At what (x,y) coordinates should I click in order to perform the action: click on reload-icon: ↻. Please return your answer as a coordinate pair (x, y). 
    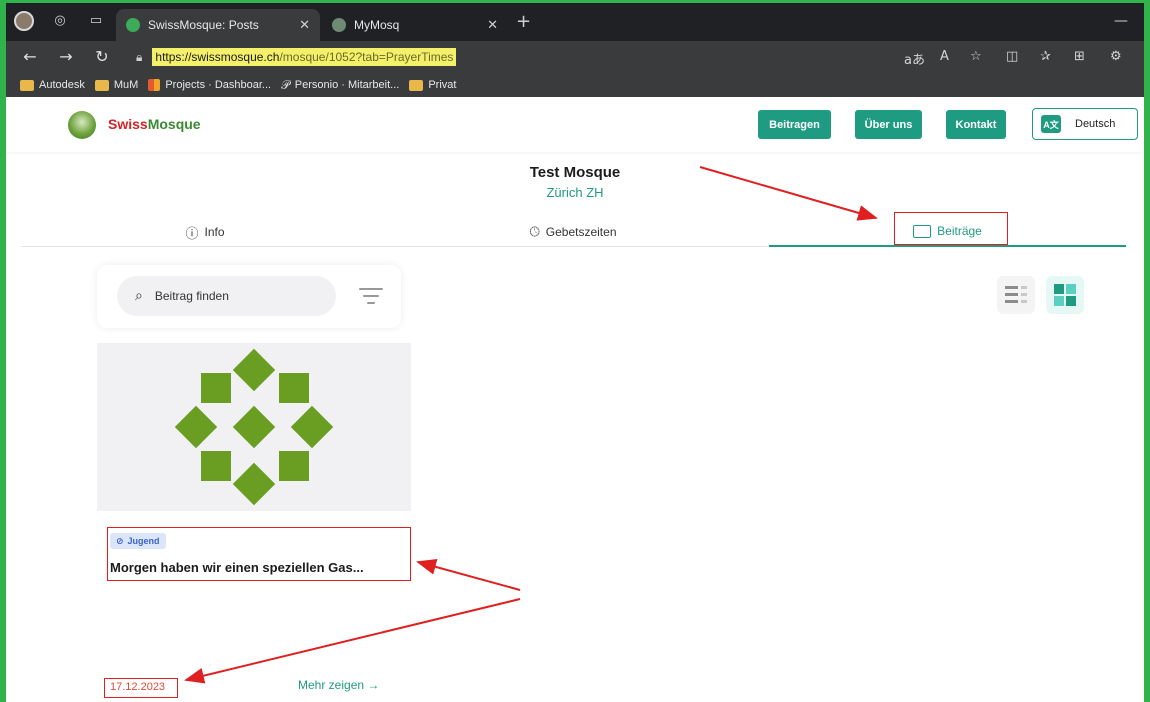
    Looking at the image, I should click on (102, 57).